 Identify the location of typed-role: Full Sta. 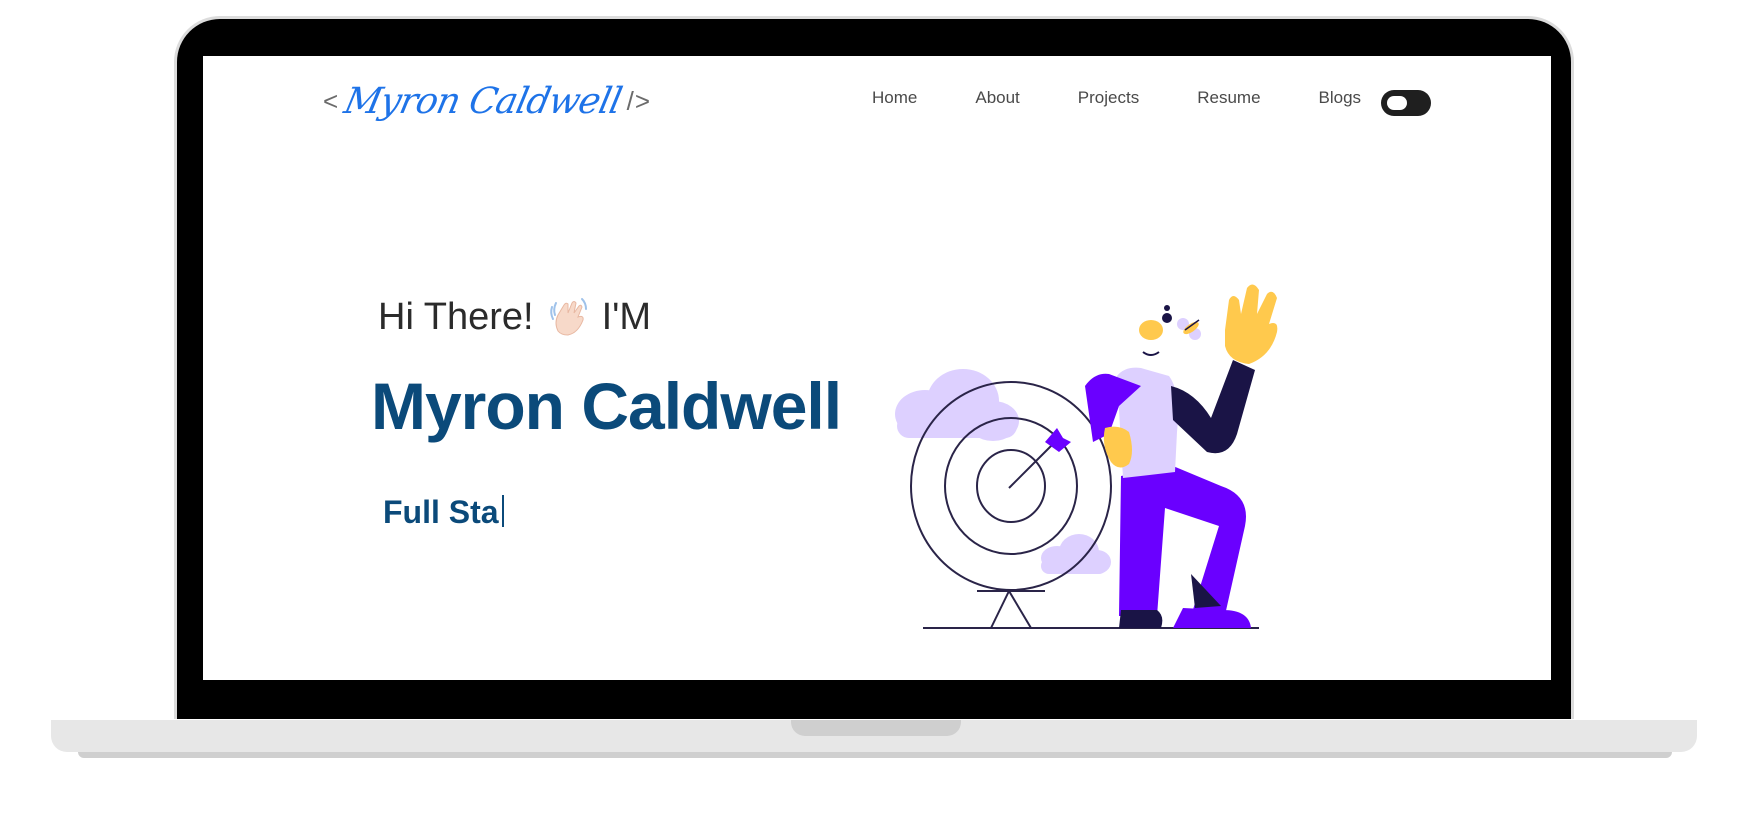
(443, 512).